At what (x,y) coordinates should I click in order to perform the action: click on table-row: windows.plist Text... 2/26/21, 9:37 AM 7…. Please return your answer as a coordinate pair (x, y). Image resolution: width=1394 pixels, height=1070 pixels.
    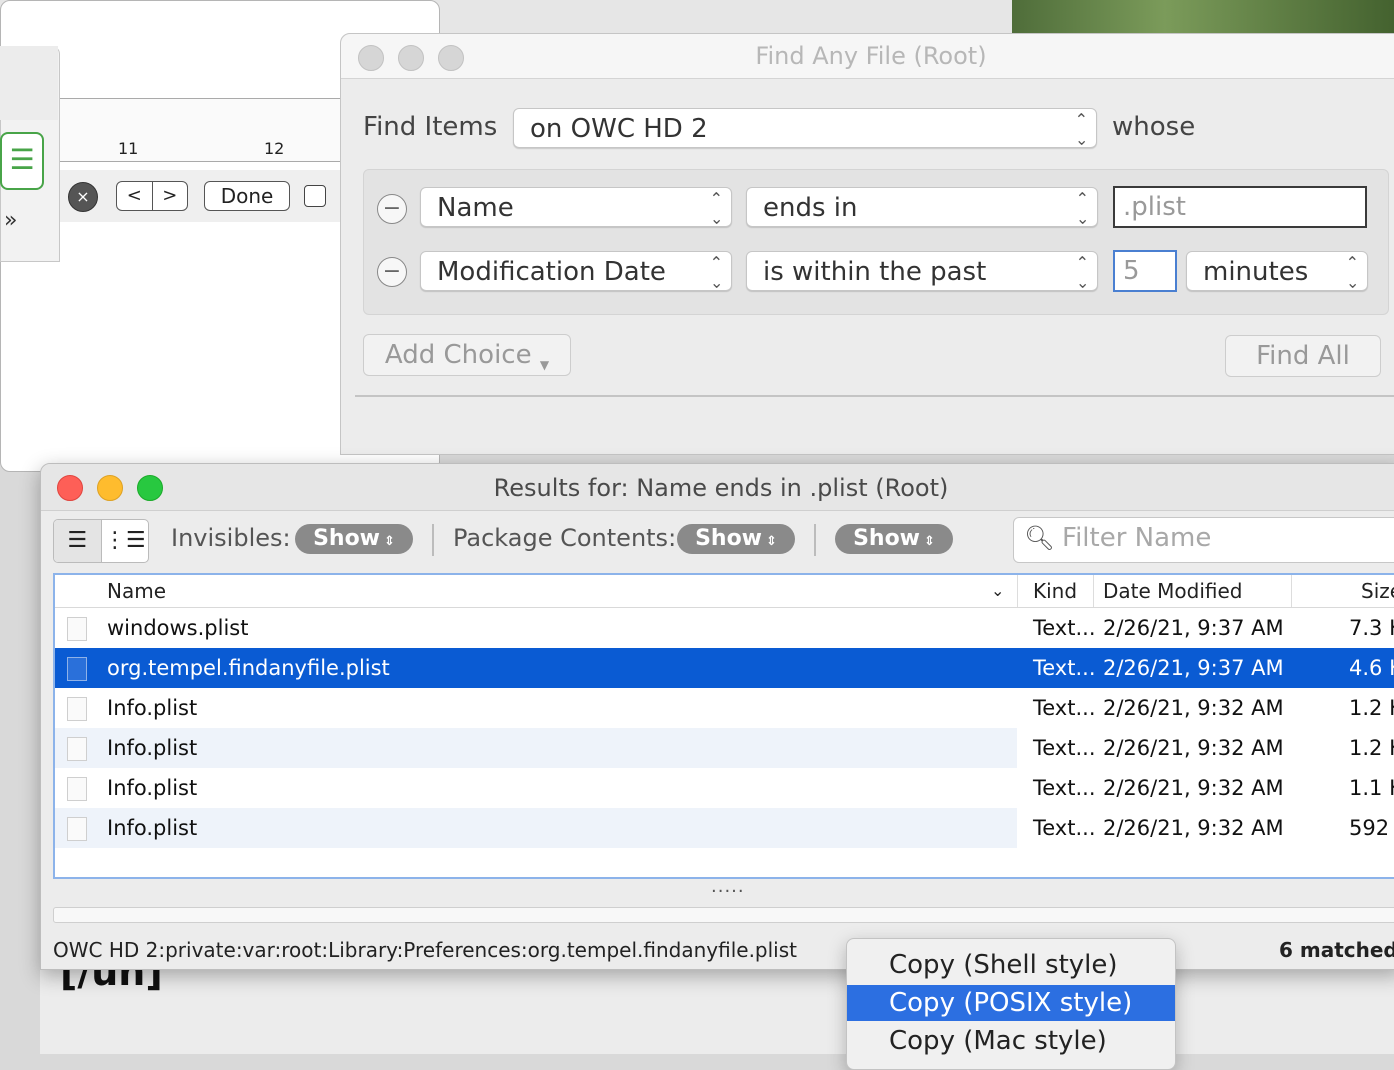
    Looking at the image, I should click on (724, 628).